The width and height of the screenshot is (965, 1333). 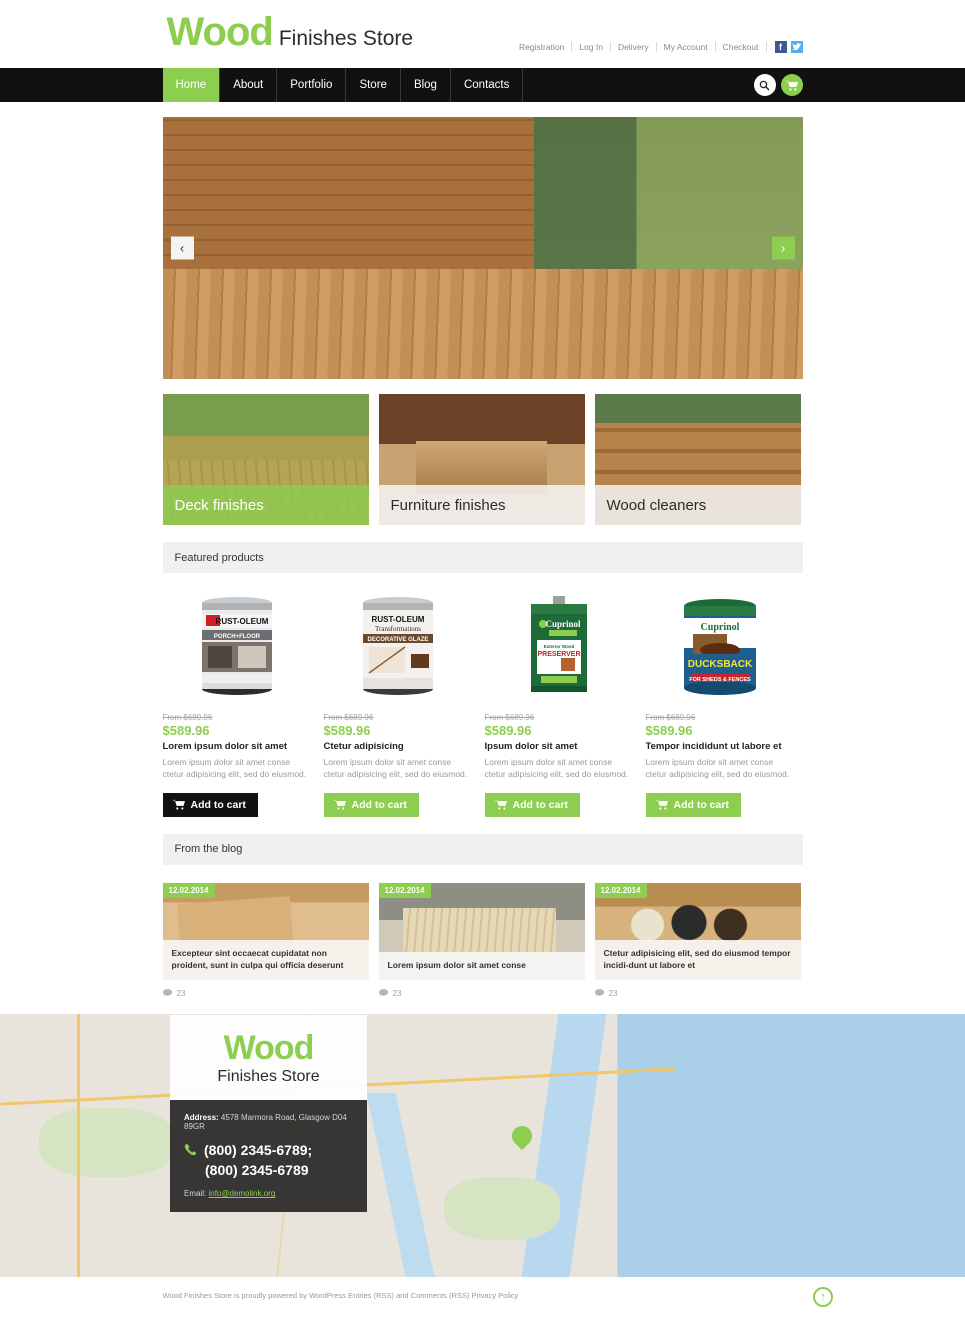 I want to click on category-banner-furniture-finishes: Furniture finishes, so click(x=481, y=459).